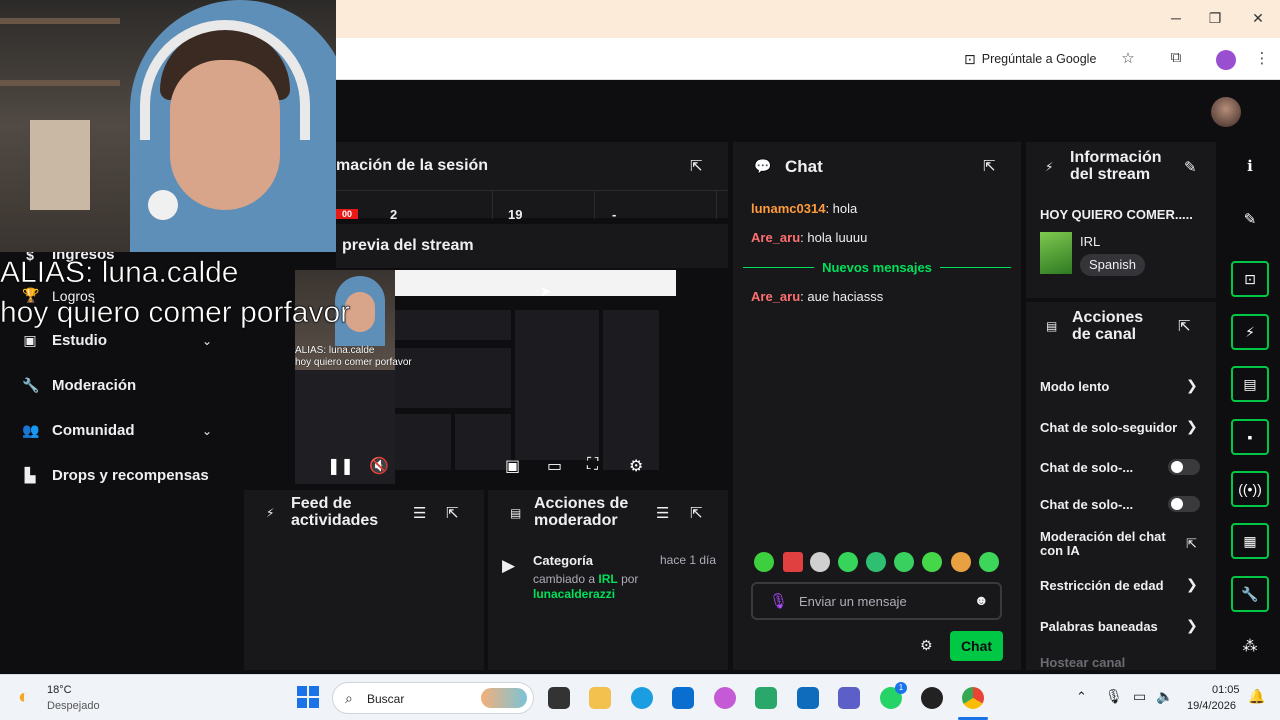 Image resolution: width=1280 pixels, height=720 pixels. I want to click on rail-tools-button: 🔧, so click(1250, 594).